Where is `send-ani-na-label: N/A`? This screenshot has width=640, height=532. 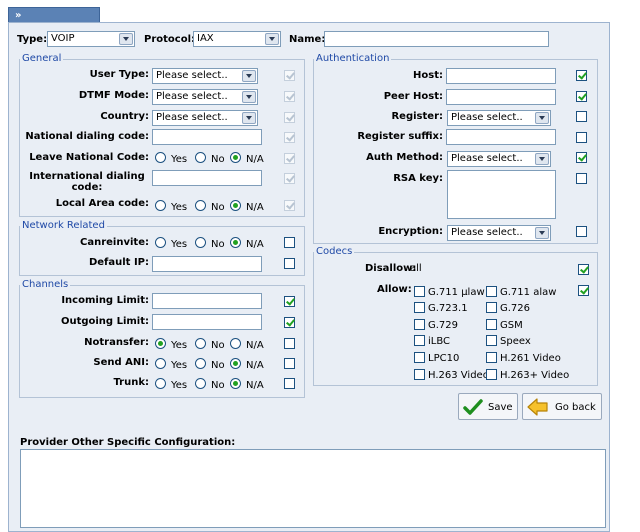 send-ani-na-label: N/A is located at coordinates (255, 365).